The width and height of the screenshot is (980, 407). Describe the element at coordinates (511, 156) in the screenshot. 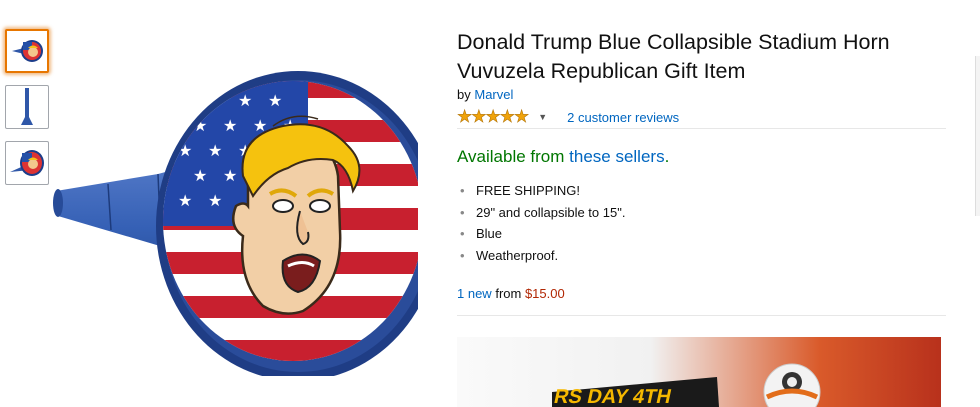

I see `availability-prefix: Available from` at that location.